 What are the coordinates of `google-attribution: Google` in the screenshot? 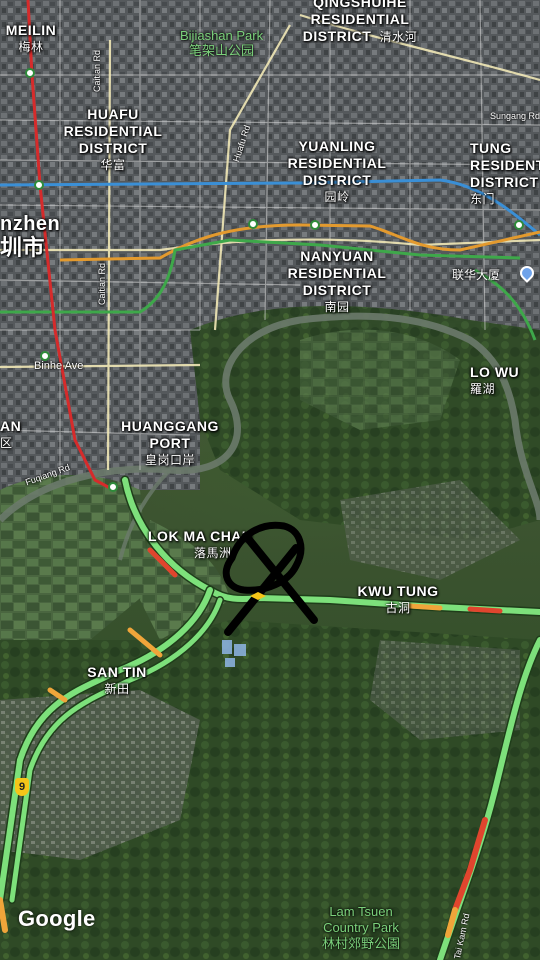 It's located at (57, 918).